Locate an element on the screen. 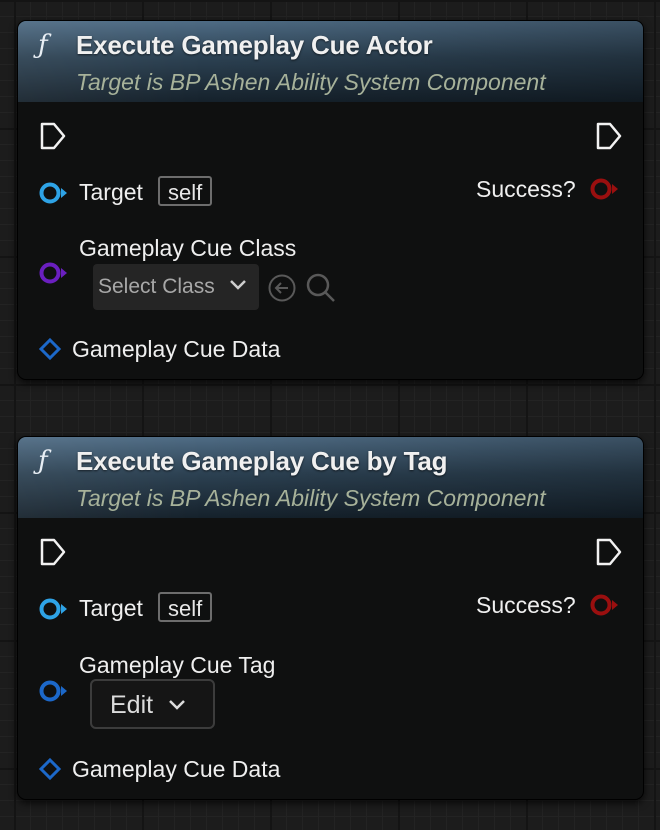  gameplay-cue-class-label: Gameplay Cue Class is located at coordinates (188, 248).